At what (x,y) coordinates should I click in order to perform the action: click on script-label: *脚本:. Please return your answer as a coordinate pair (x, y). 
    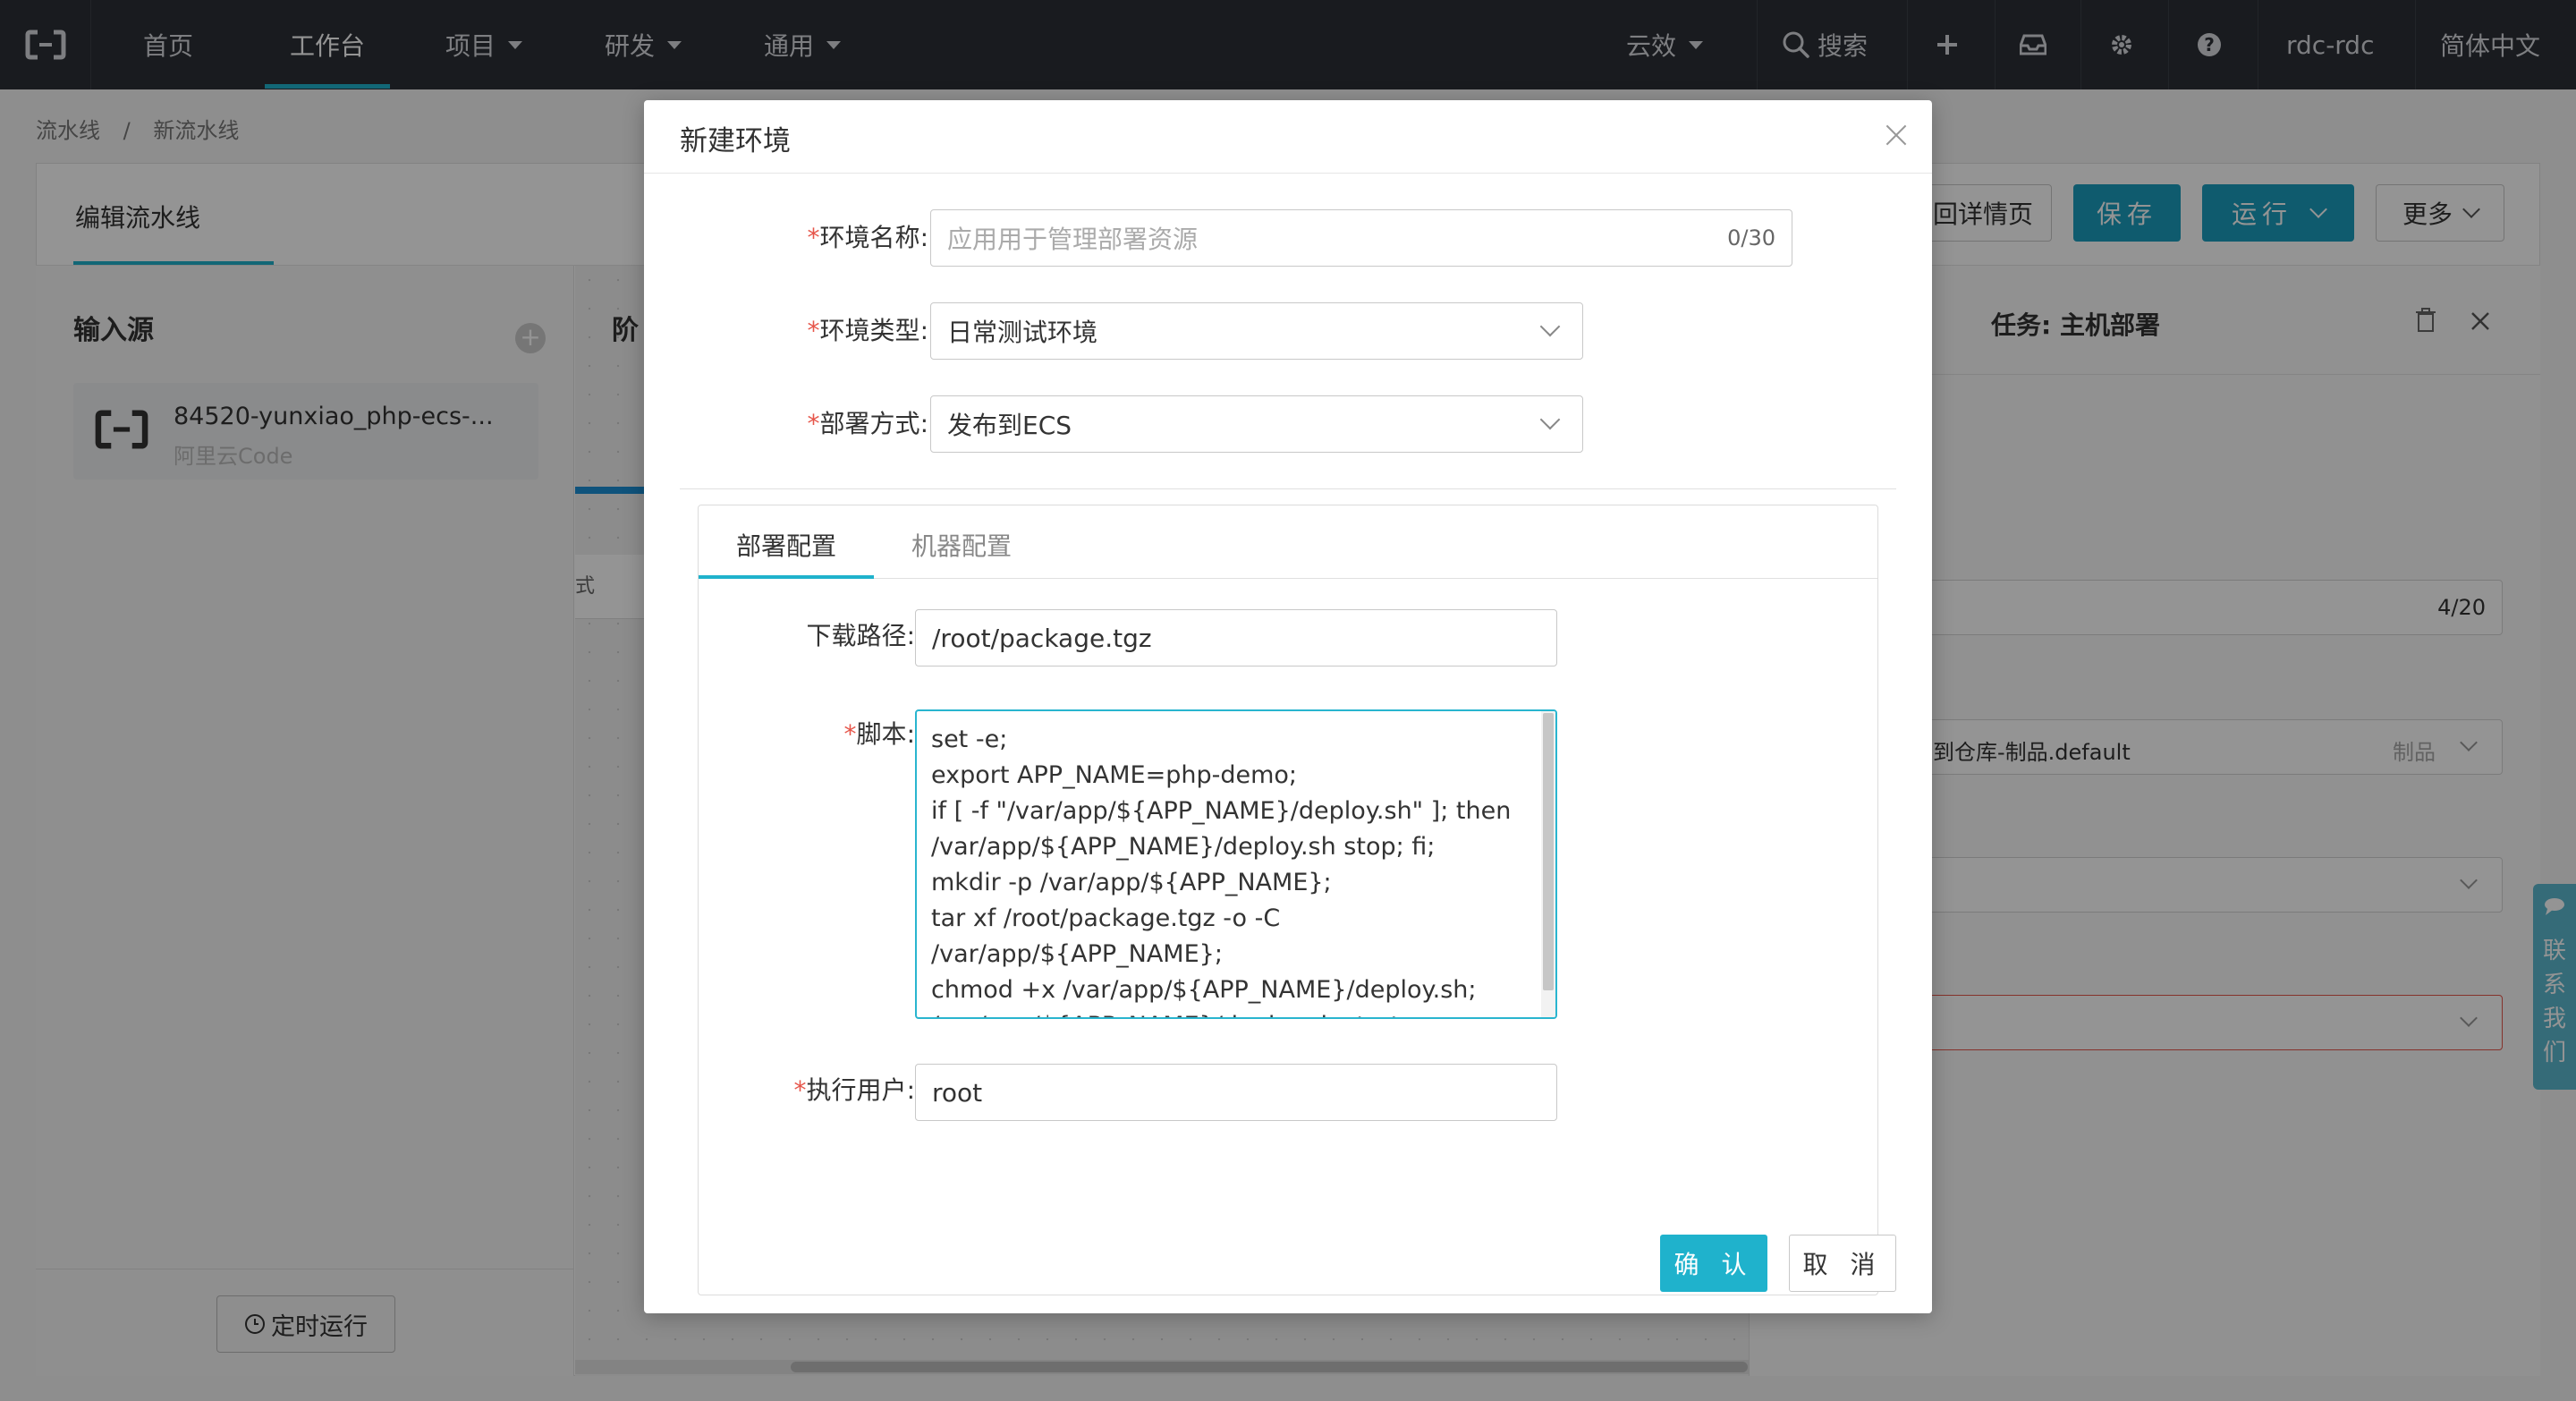
    Looking at the image, I should click on (879, 734).